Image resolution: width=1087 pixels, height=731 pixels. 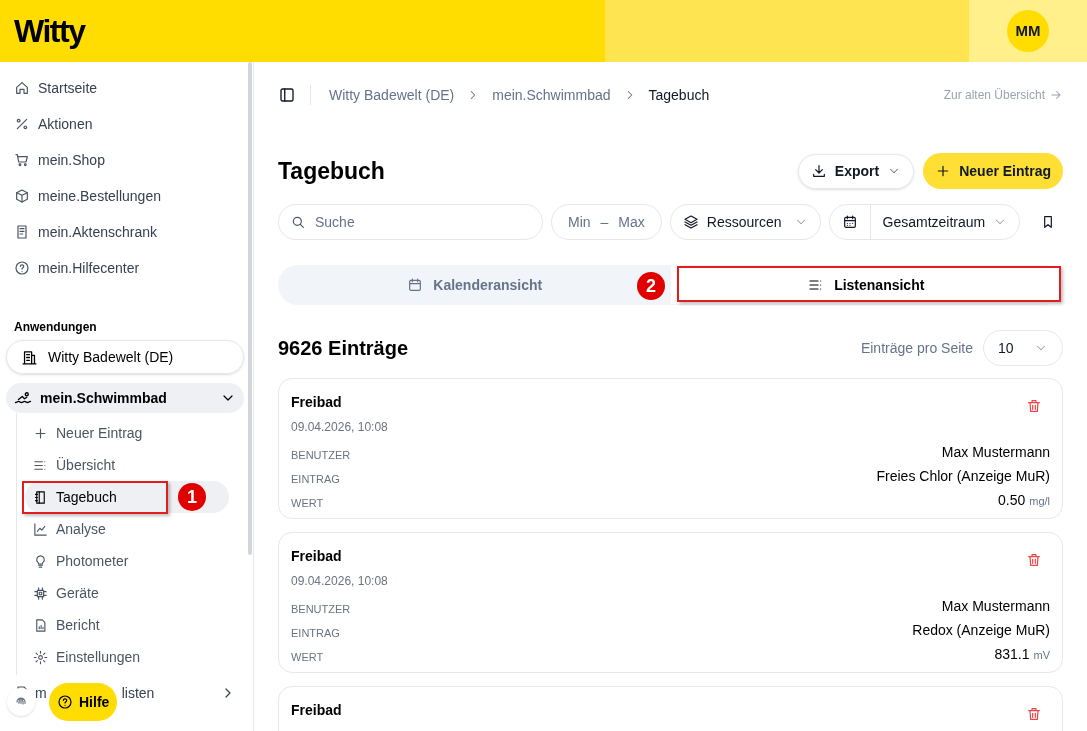 I want to click on settings-icon, so click(x=40, y=657).